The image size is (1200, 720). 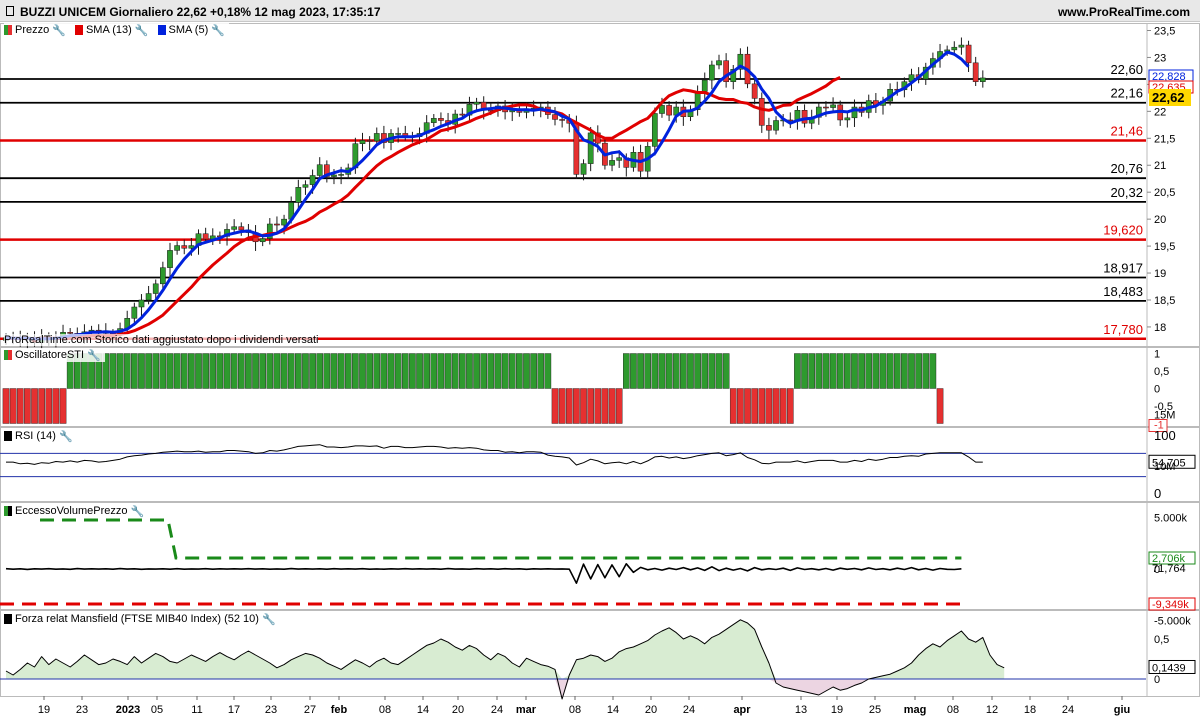 What do you see at coordinates (1169, 569) in the screenshot?
I see `evp-last-label: 71,764` at bounding box center [1169, 569].